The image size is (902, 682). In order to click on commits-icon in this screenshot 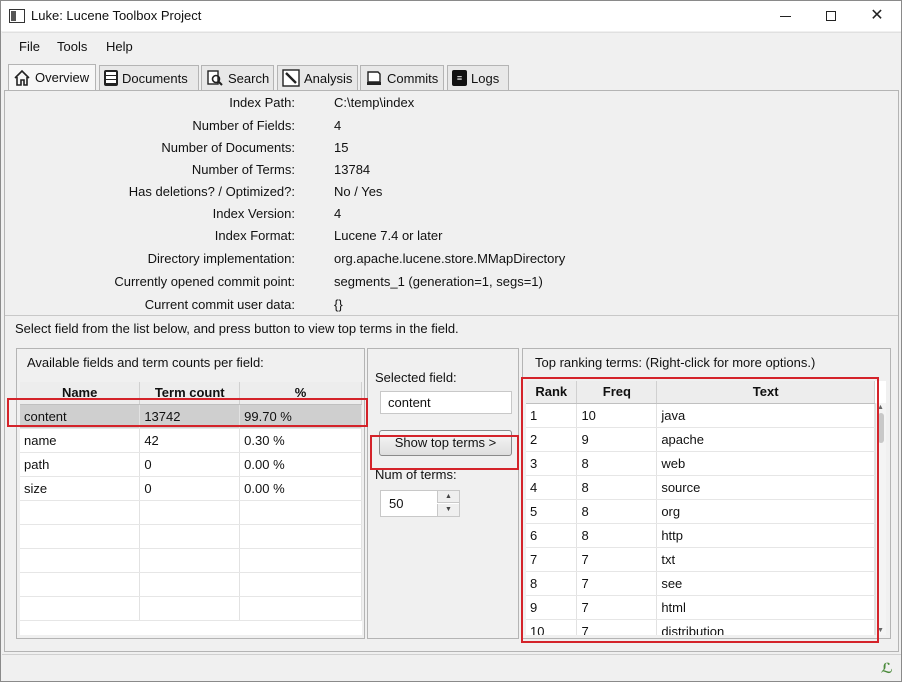, I will do `click(374, 78)`.